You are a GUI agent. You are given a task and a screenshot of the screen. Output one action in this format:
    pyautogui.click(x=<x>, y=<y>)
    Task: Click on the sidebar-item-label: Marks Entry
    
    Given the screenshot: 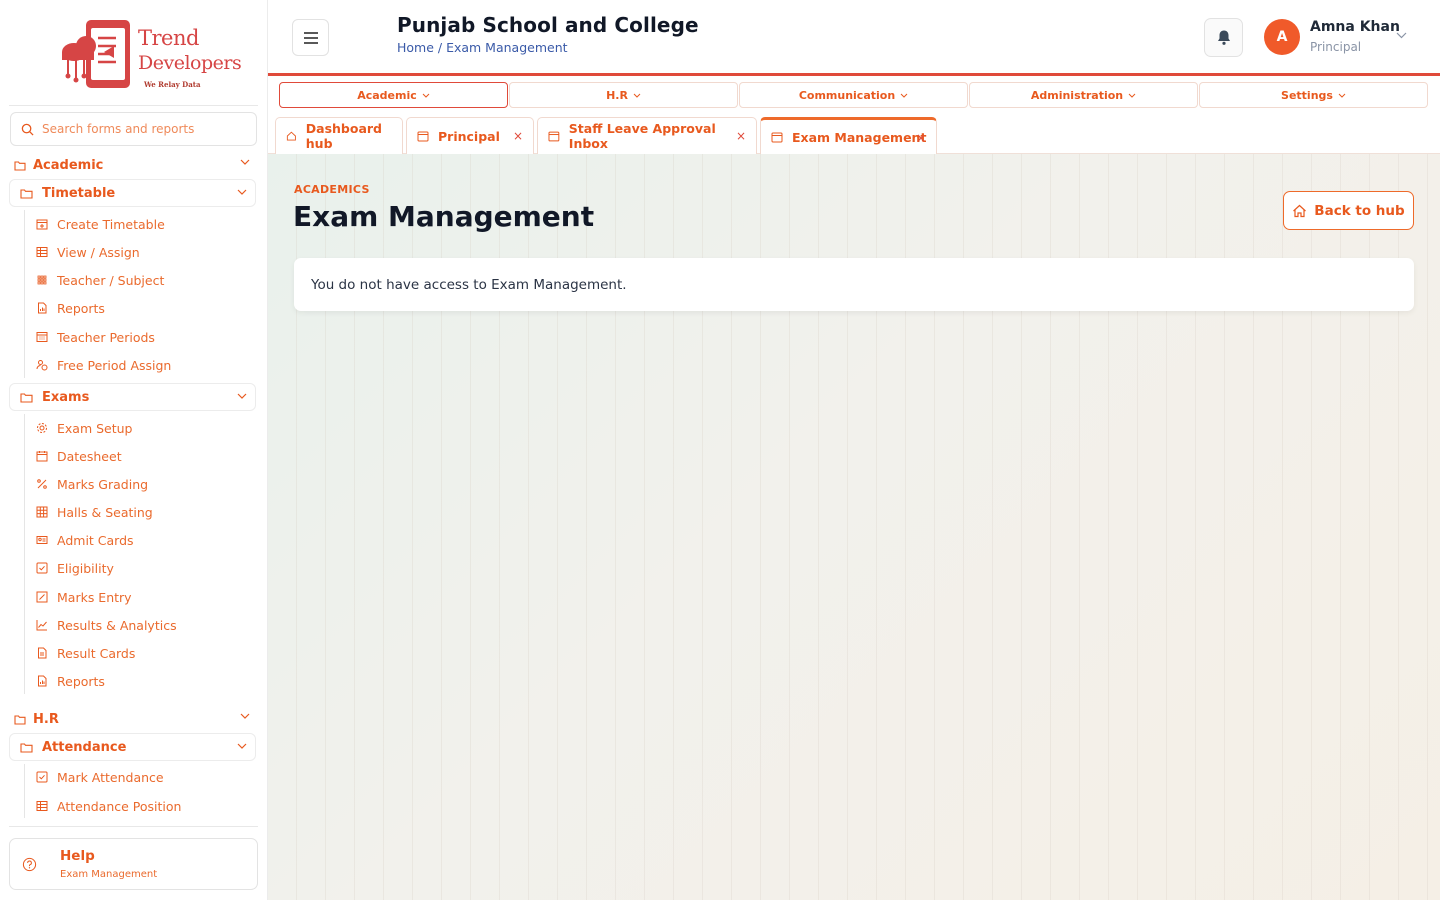 What is the action you would take?
    pyautogui.click(x=94, y=597)
    